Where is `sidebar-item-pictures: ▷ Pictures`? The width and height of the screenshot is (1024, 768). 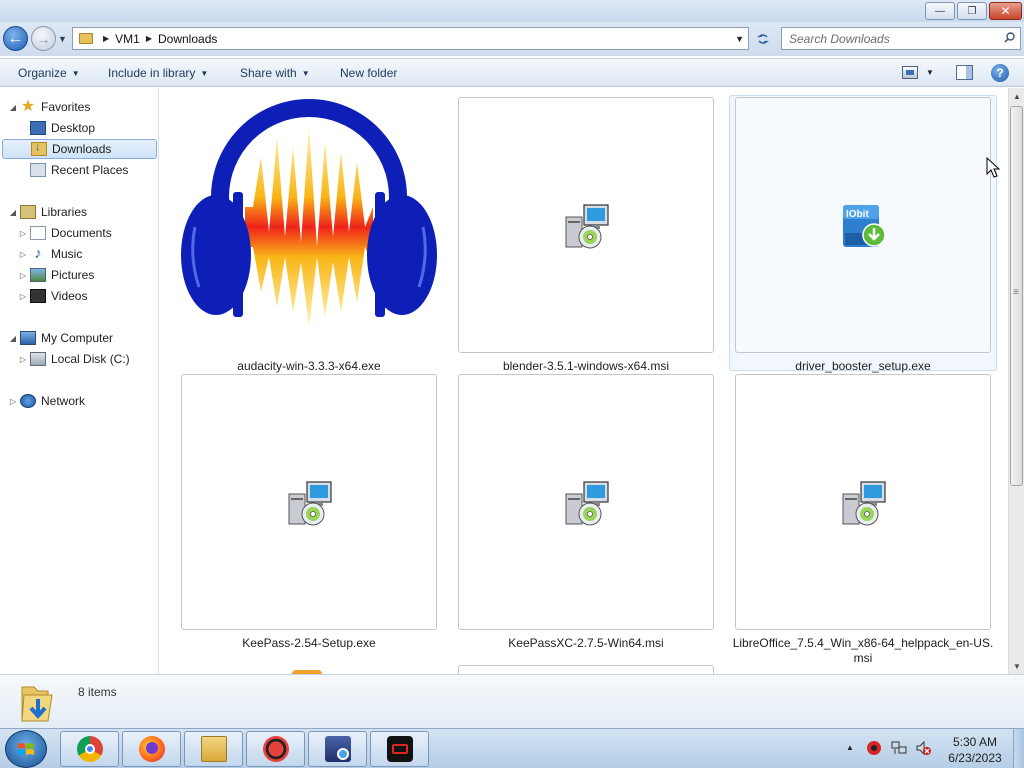
sidebar-item-pictures: ▷ Pictures is located at coordinates (56, 275).